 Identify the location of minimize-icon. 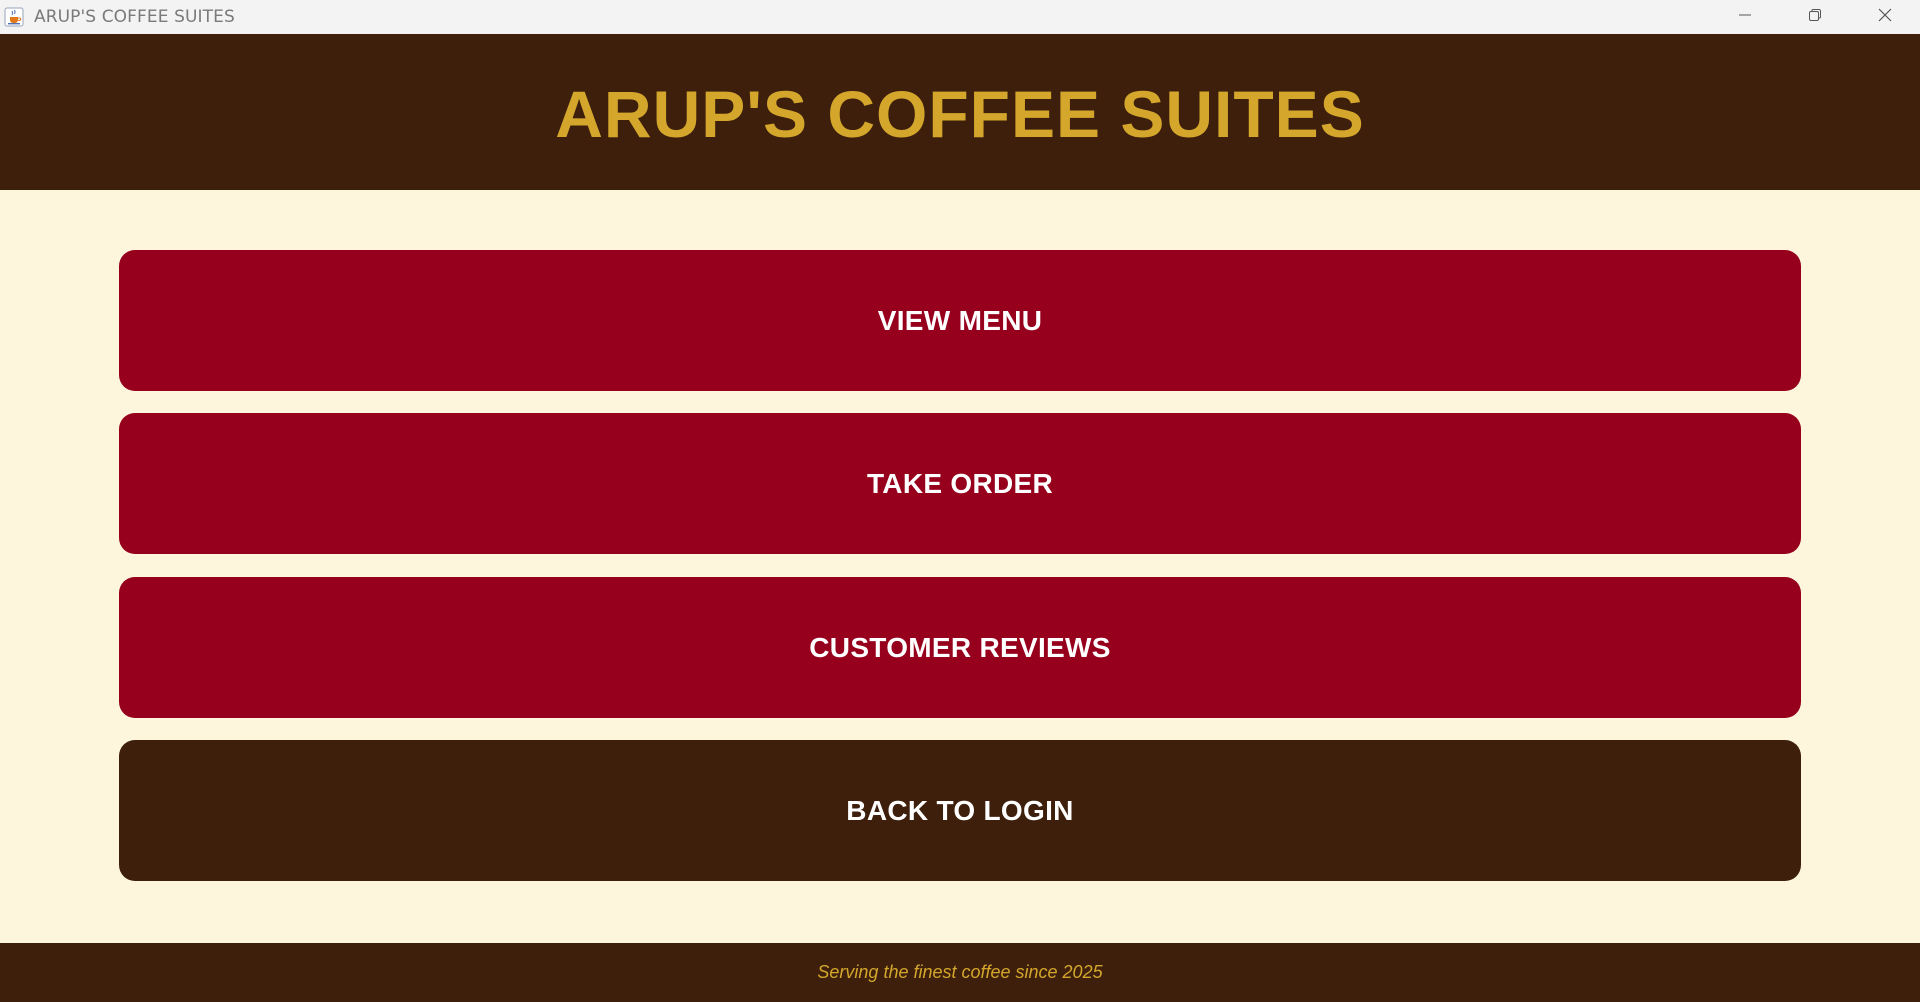
(1745, 17).